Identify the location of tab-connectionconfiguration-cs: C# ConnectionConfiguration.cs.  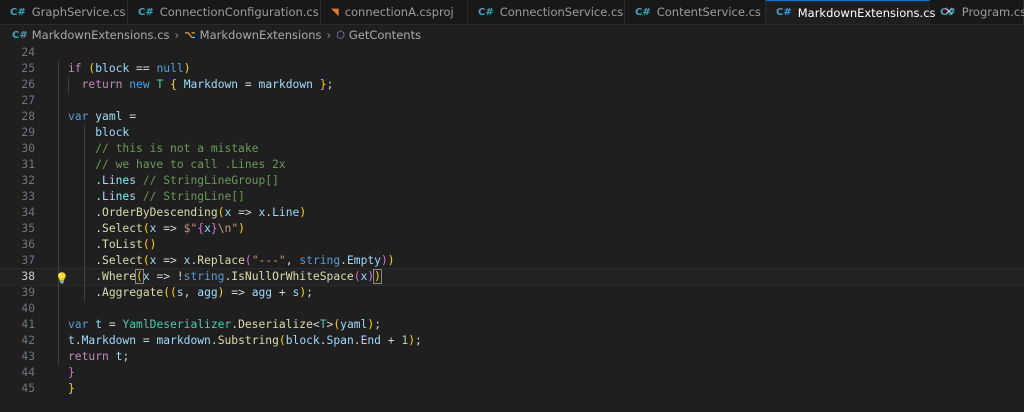
(224, 12).